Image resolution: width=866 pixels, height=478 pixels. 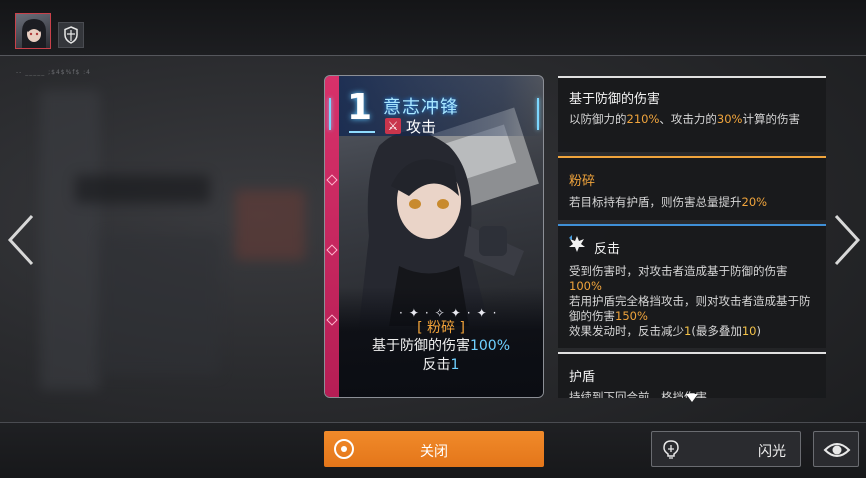 I want to click on counter-line-2: 若用护盾完全格挡攻击，则对攻击者造成基于防御的伤害150%, so click(x=690, y=308).